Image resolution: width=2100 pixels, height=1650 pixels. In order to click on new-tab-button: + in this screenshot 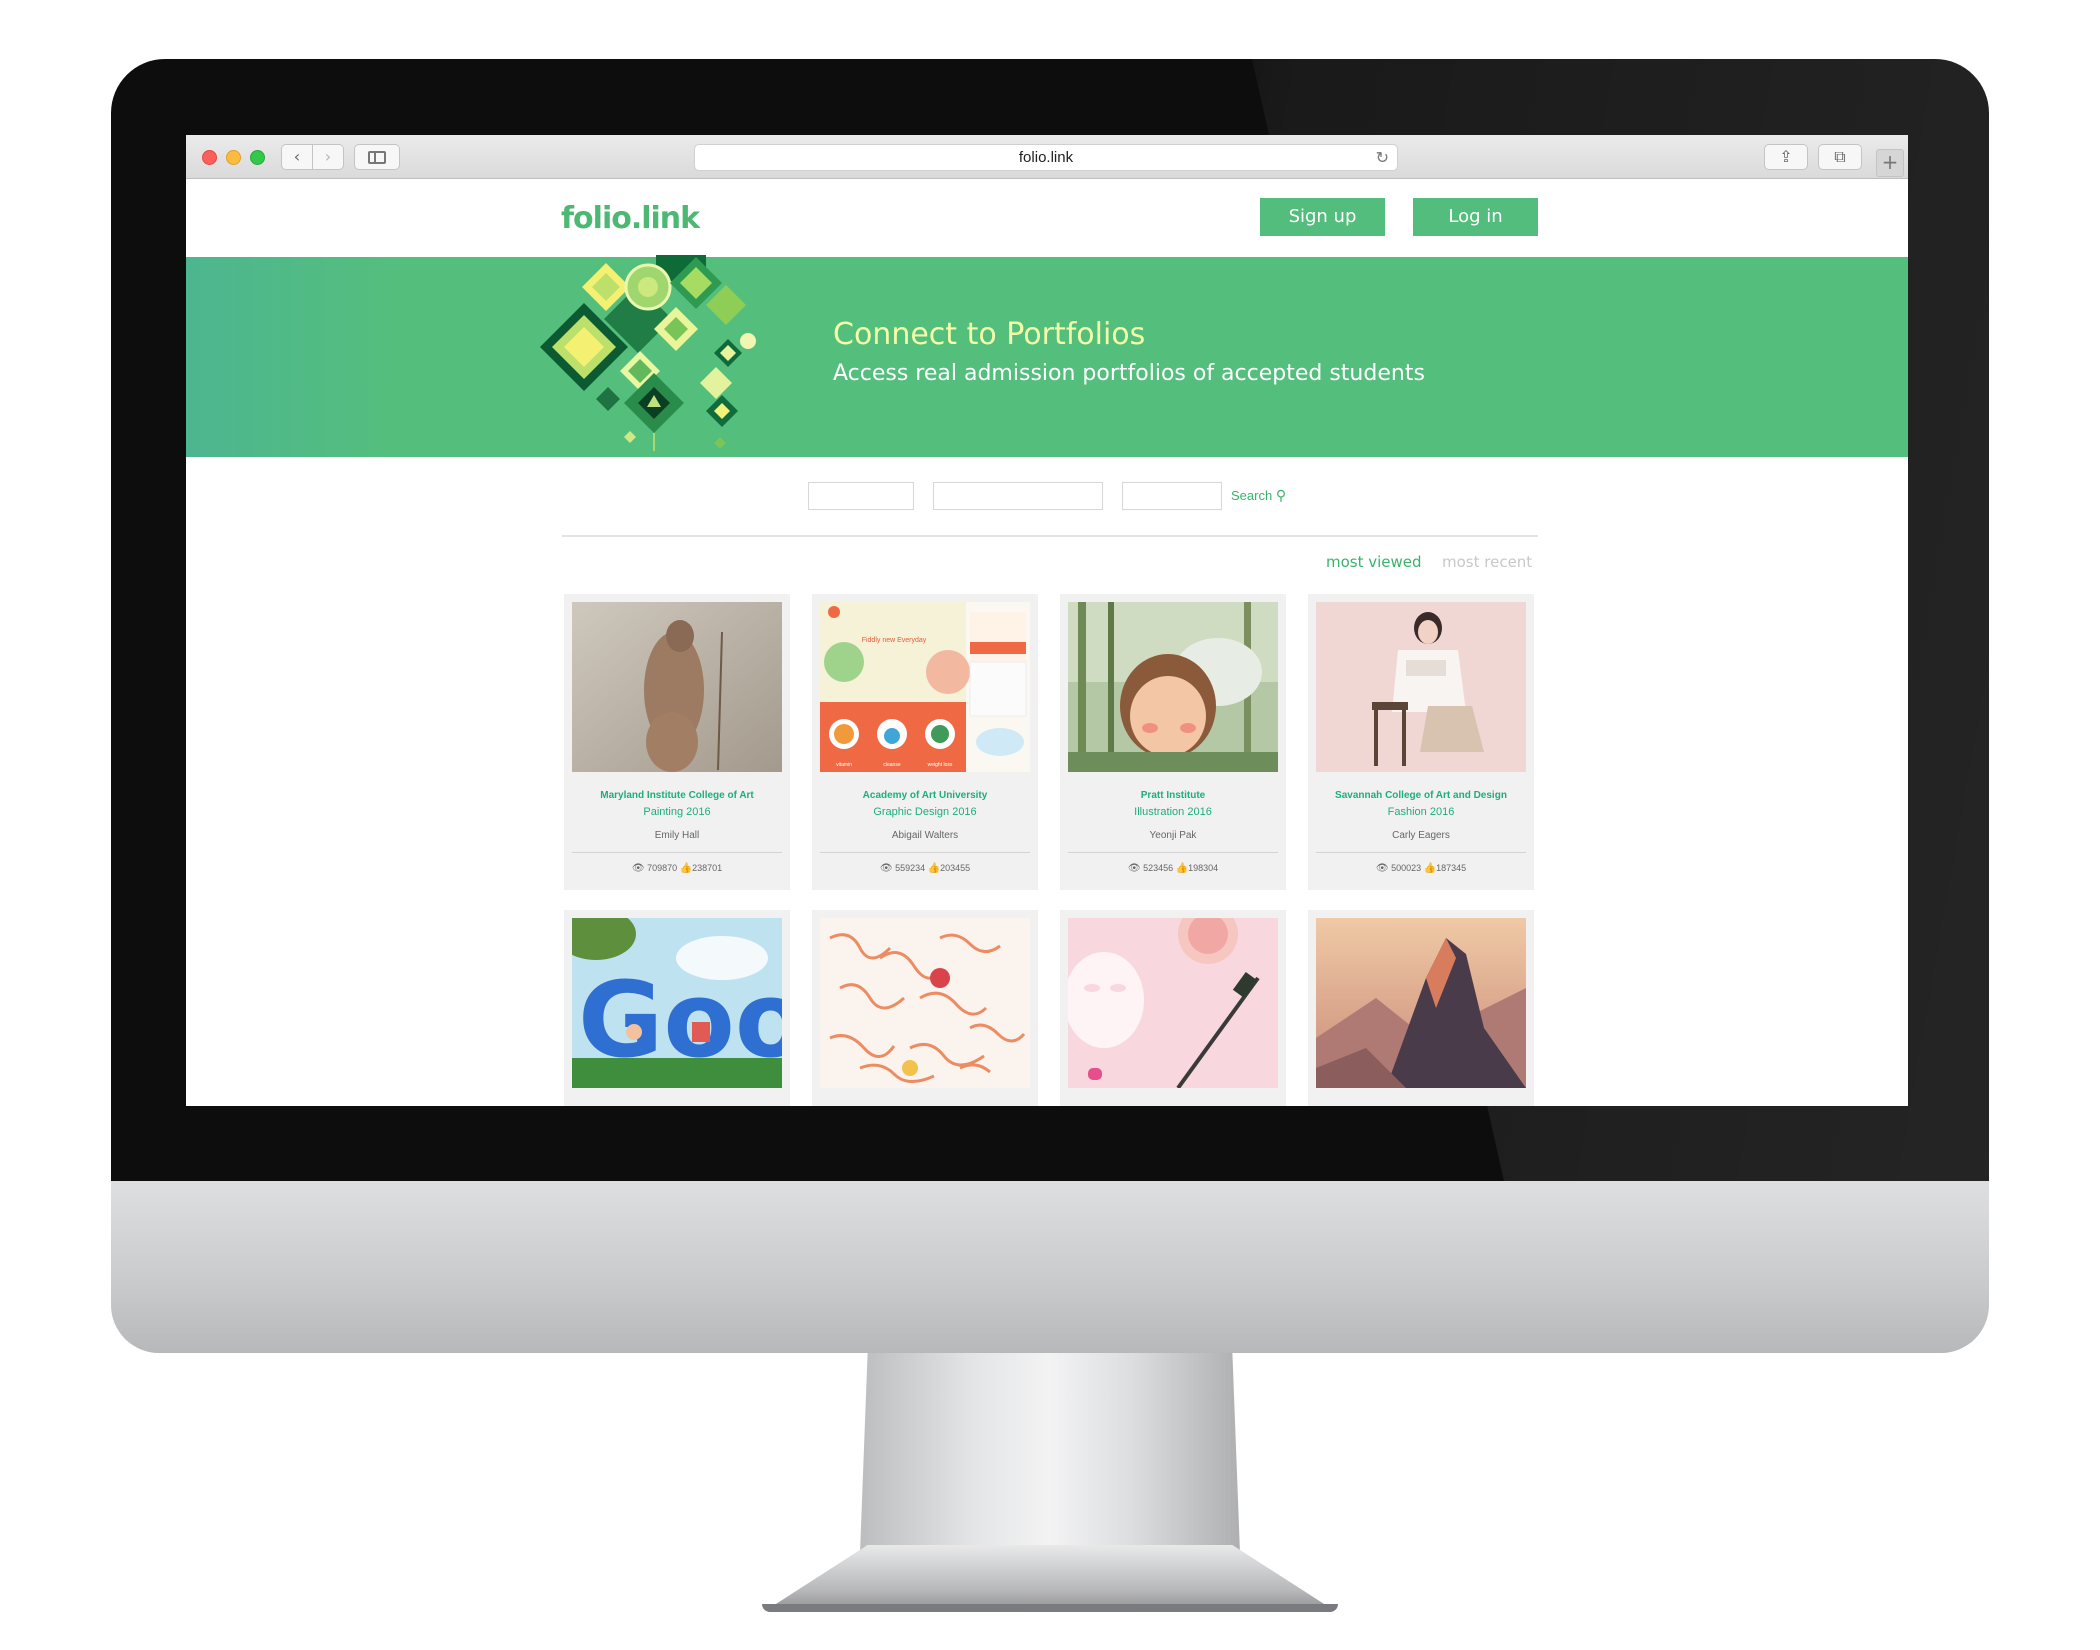, I will do `click(1890, 163)`.